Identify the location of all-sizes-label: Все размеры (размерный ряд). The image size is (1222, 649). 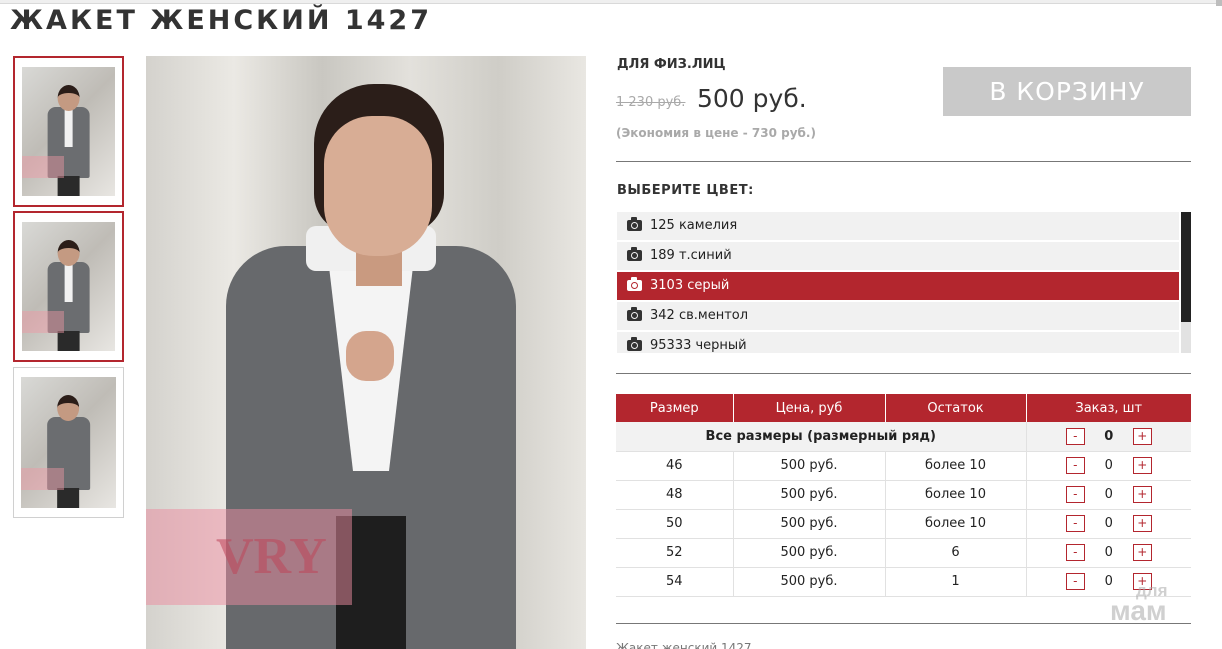
(821, 437).